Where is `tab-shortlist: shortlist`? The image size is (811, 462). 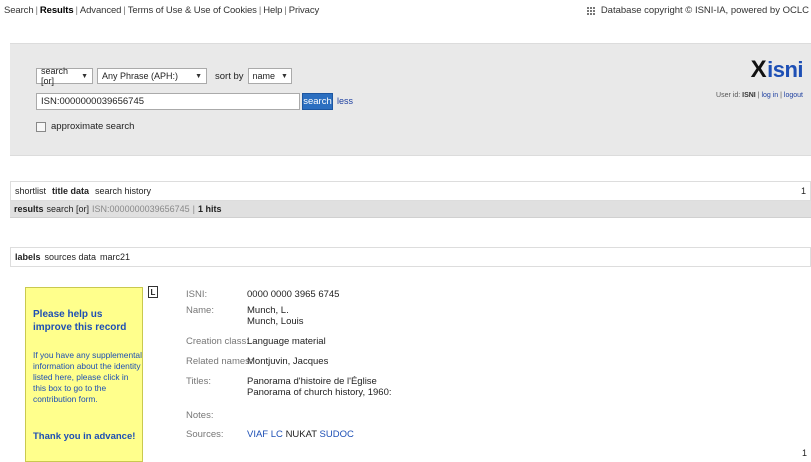 tab-shortlist: shortlist is located at coordinates (30, 191).